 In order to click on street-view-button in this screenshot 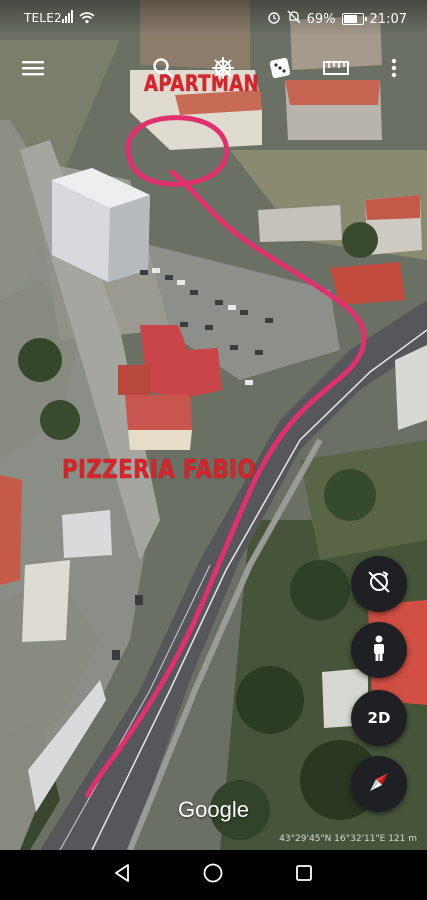, I will do `click(379, 650)`.